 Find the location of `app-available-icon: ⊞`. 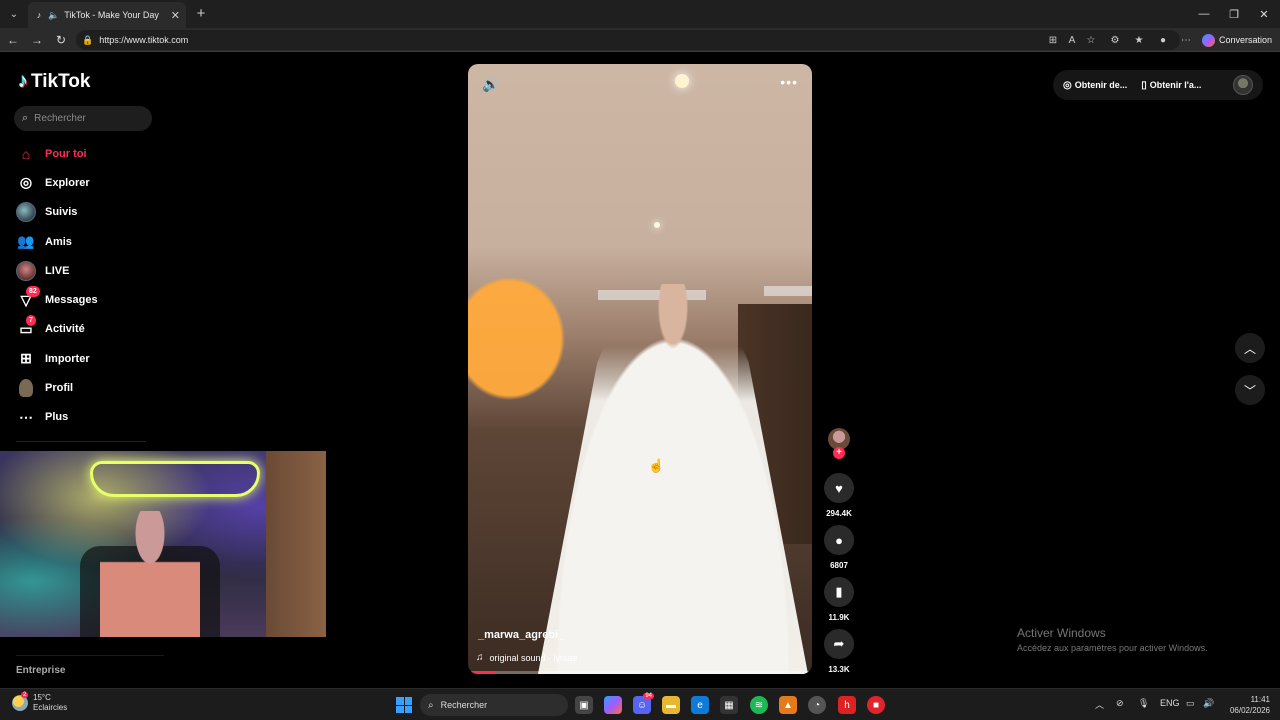

app-available-icon: ⊞ is located at coordinates (1053, 40).